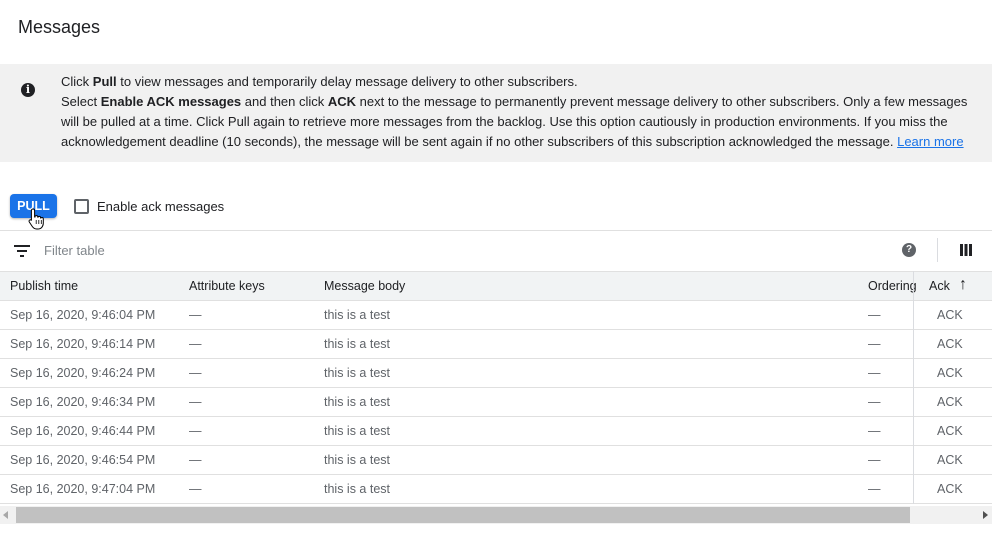  What do you see at coordinates (83, 489) in the screenshot?
I see `publish-time-cell: Sep 16, 2020, 9:47:04 PM` at bounding box center [83, 489].